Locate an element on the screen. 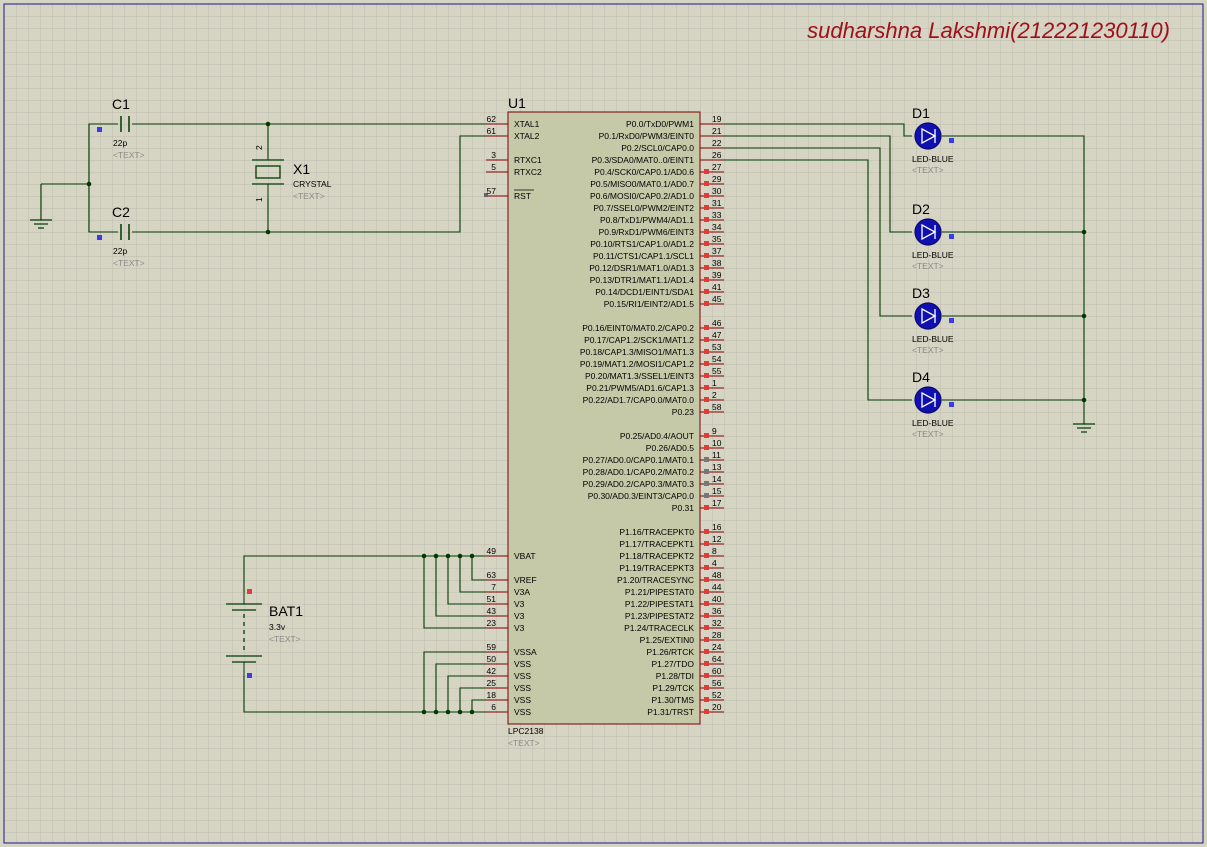  pin-label: P0.14/DCD1/EINT1/SDA1 is located at coordinates (644, 292).